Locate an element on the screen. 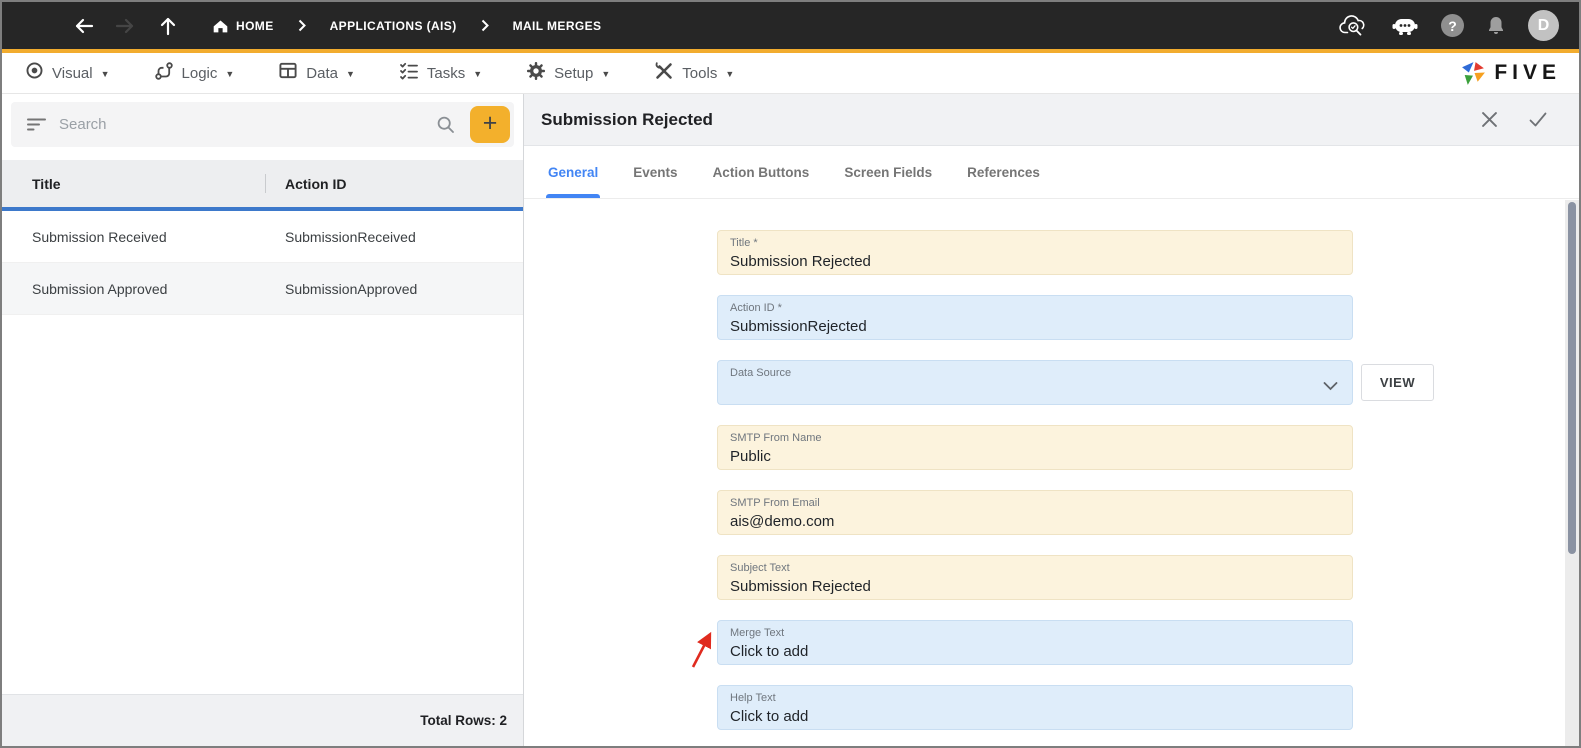  cell-title: Submission Approved is located at coordinates (100, 288).